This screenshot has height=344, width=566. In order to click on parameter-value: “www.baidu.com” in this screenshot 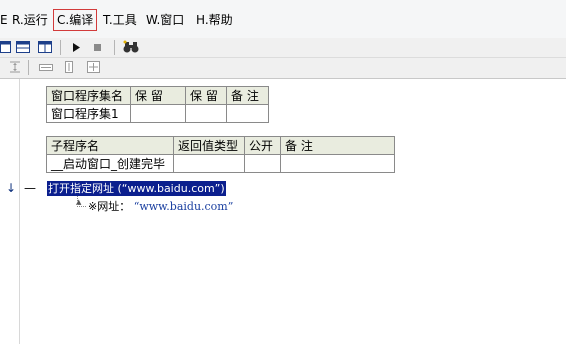, I will do `click(183, 206)`.